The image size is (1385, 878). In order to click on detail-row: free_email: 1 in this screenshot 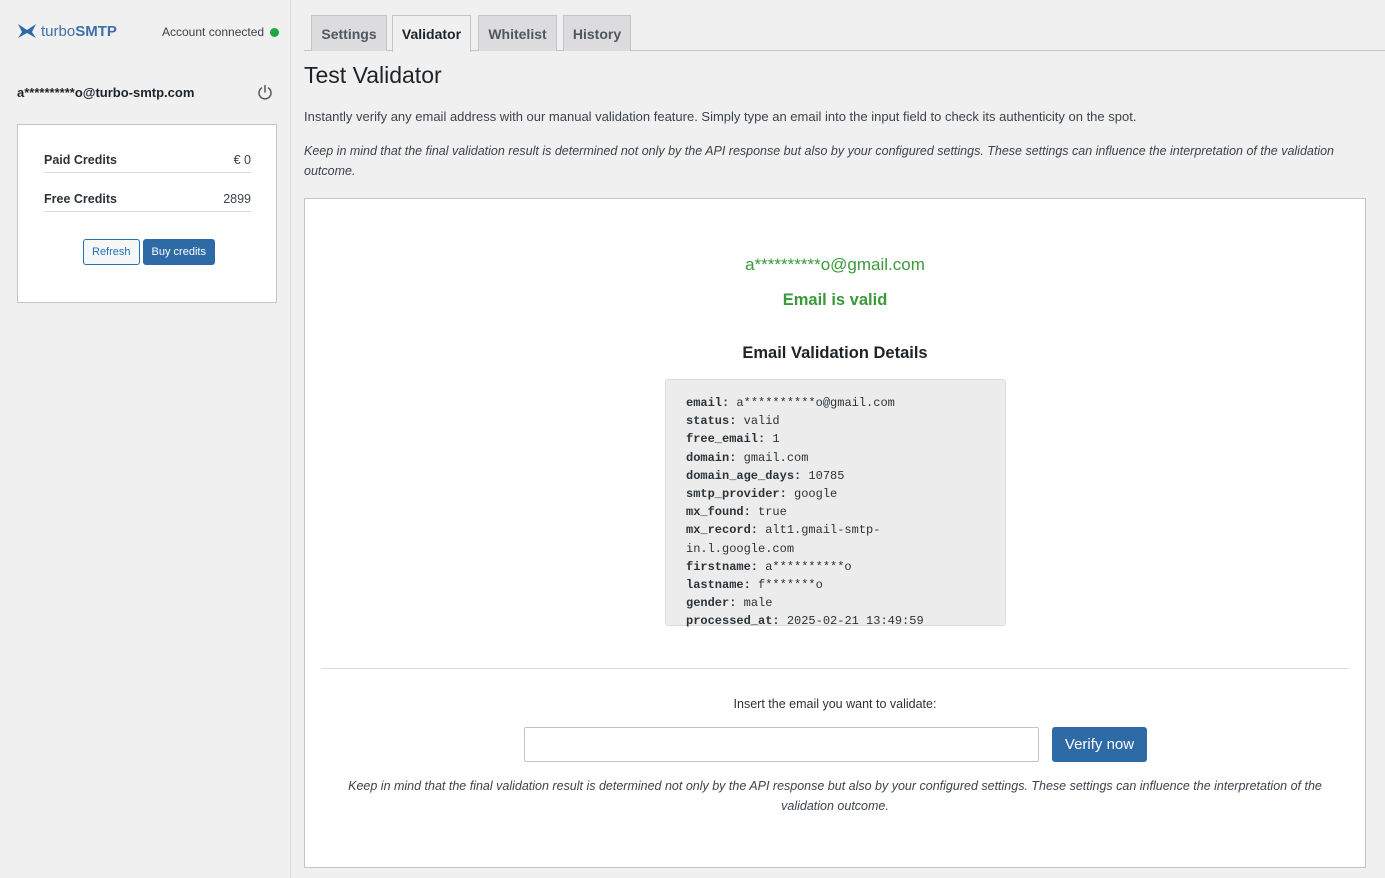, I will do `click(733, 439)`.